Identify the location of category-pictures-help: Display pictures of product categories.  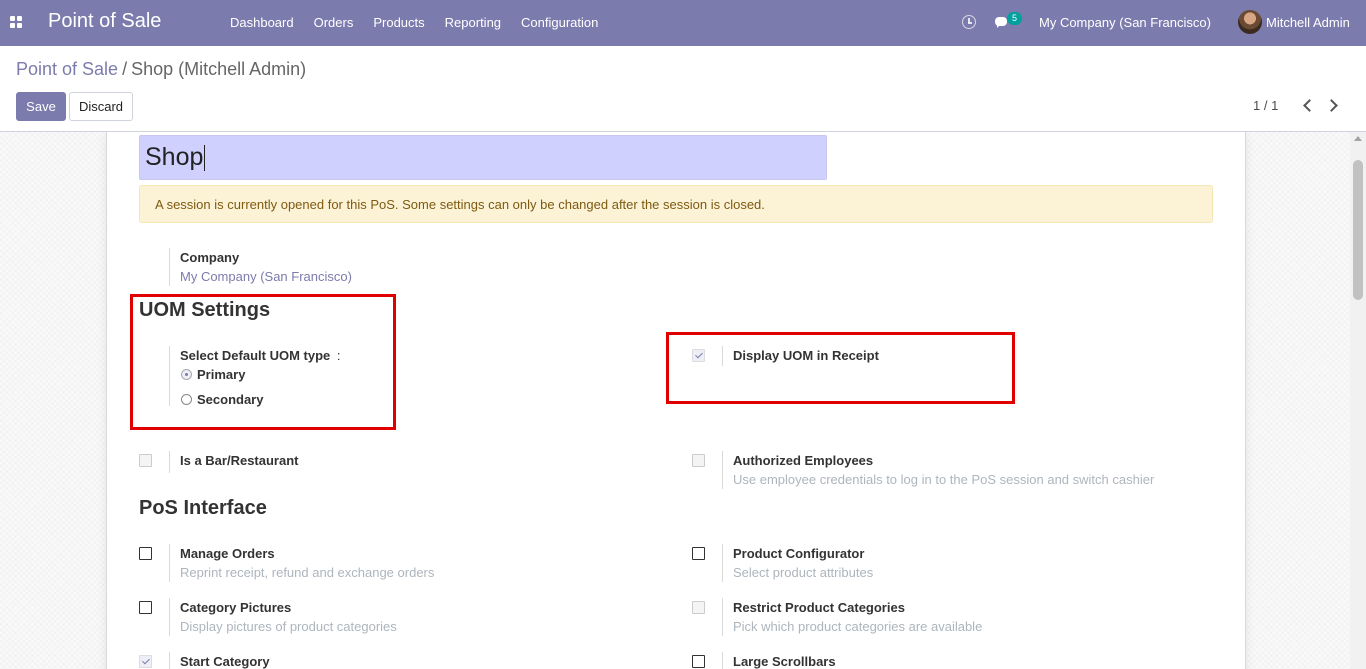
(288, 626).